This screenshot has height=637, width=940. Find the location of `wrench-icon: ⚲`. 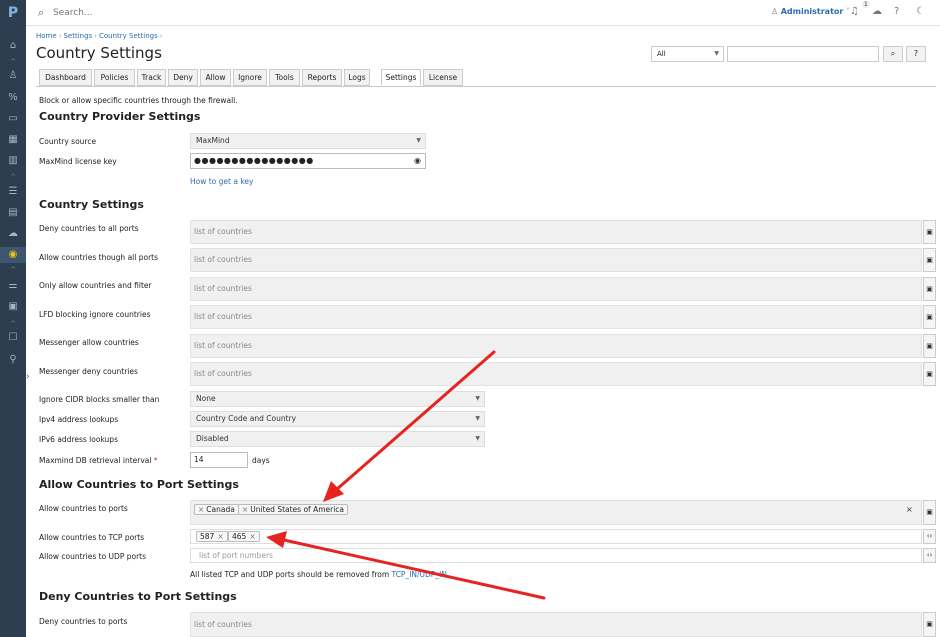

wrench-icon: ⚲ is located at coordinates (13, 360).